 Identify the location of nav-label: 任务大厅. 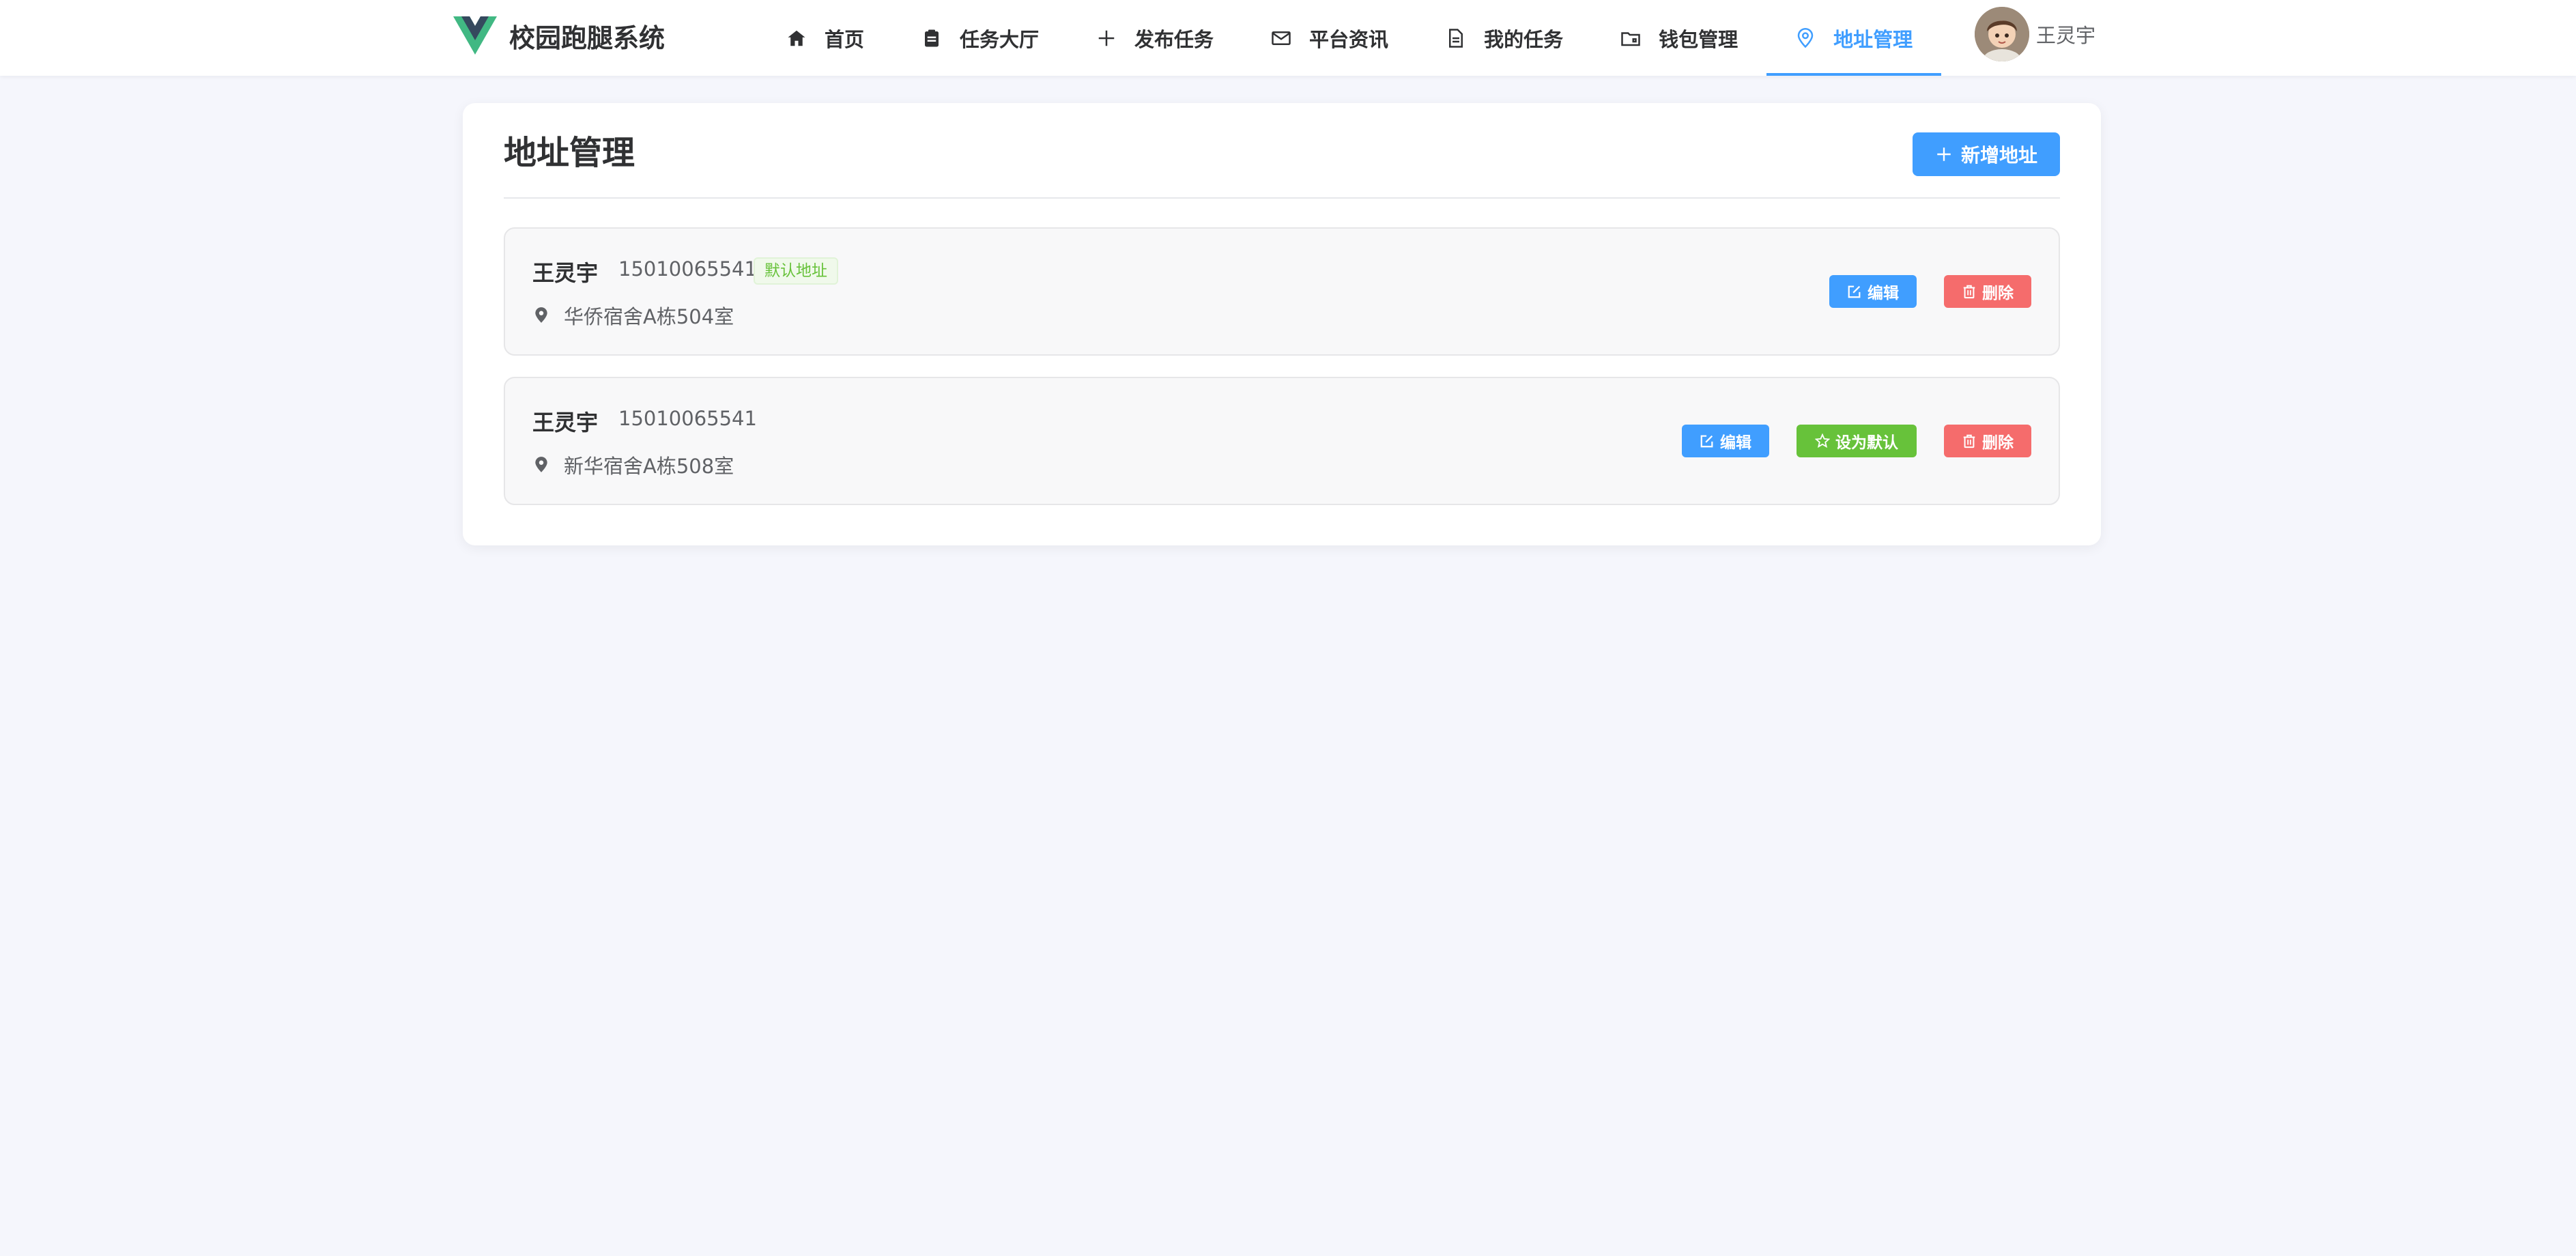
(1000, 39).